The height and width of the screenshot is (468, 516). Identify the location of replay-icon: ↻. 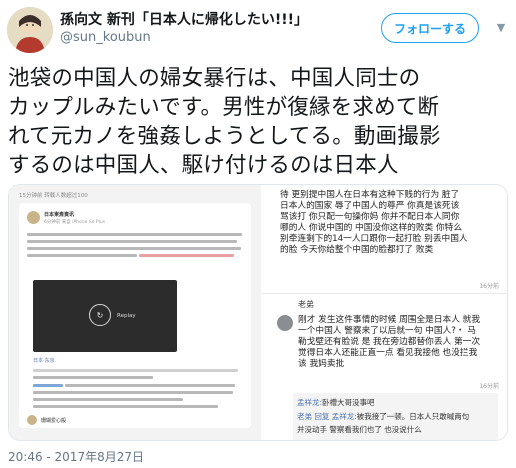
(100, 315).